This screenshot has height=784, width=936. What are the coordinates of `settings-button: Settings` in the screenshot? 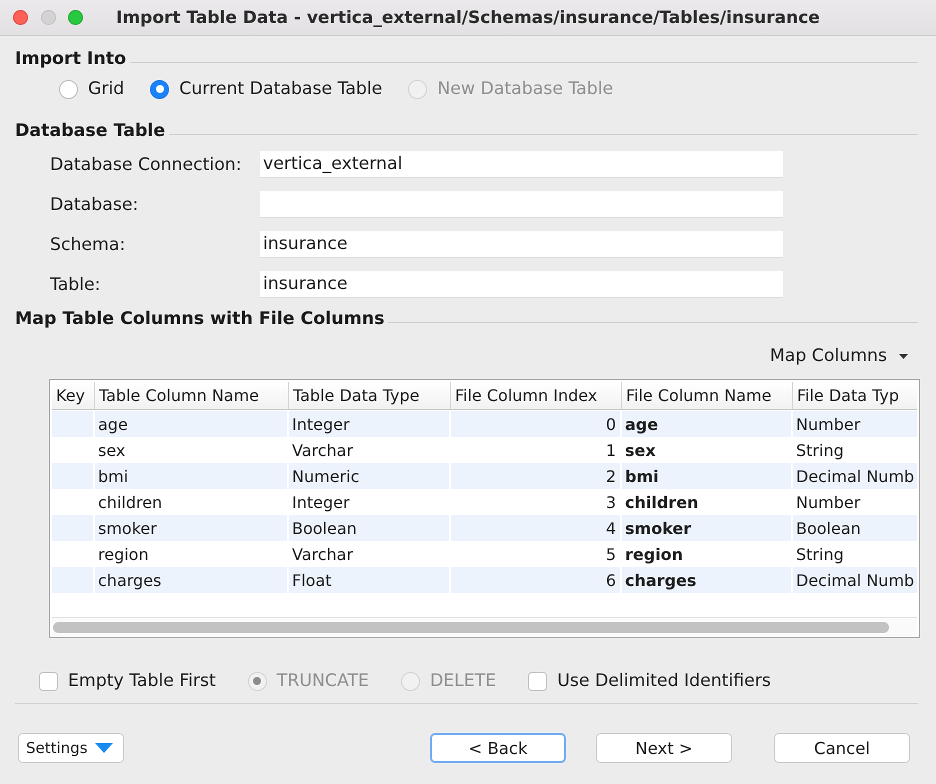 It's located at (71, 748).